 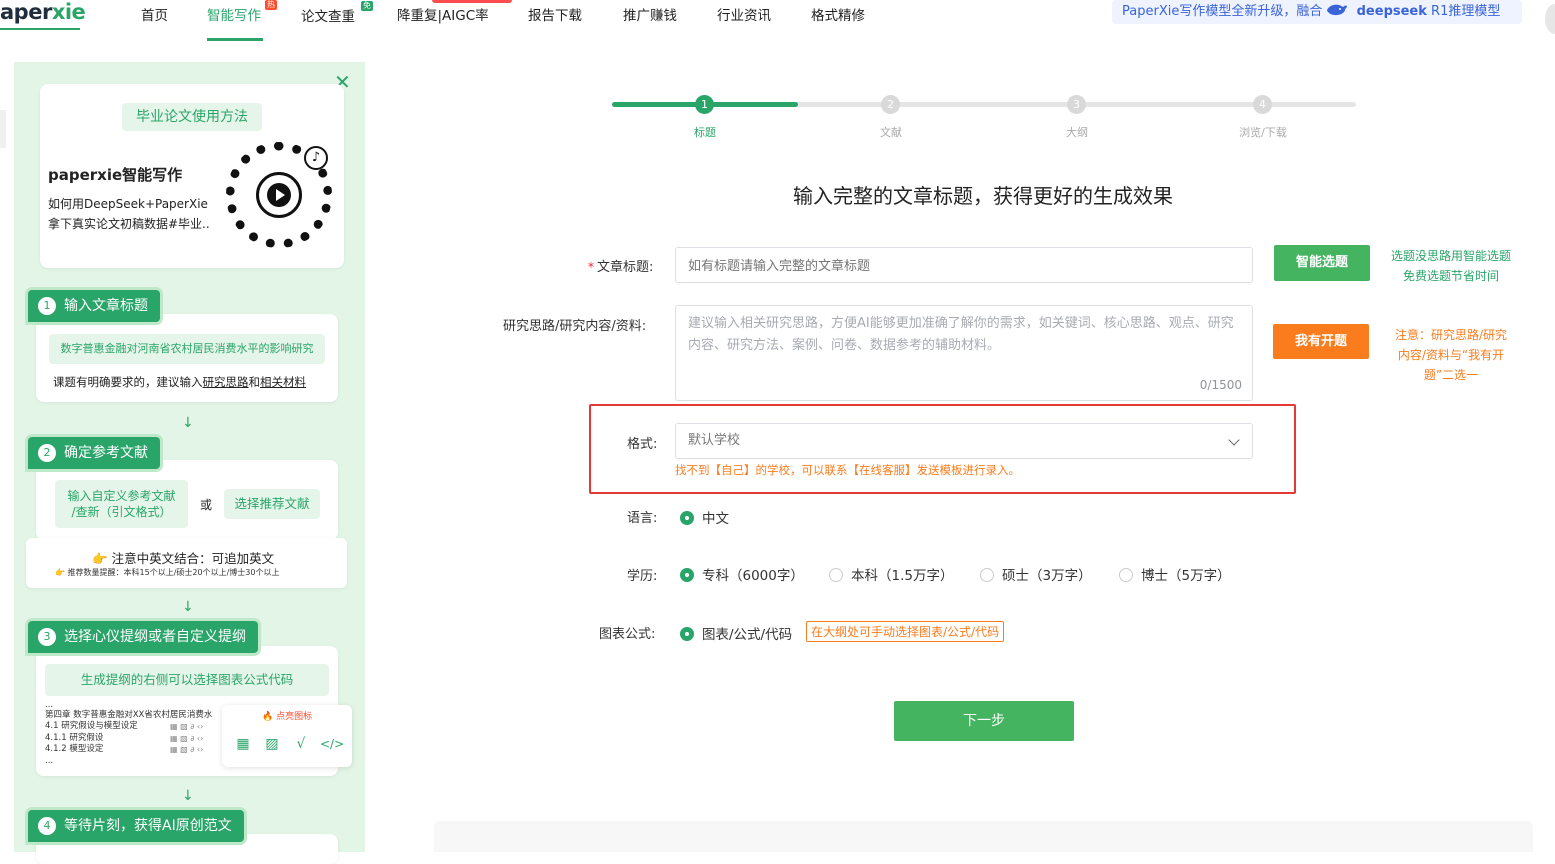 I want to click on title-input, so click(x=964, y=265).